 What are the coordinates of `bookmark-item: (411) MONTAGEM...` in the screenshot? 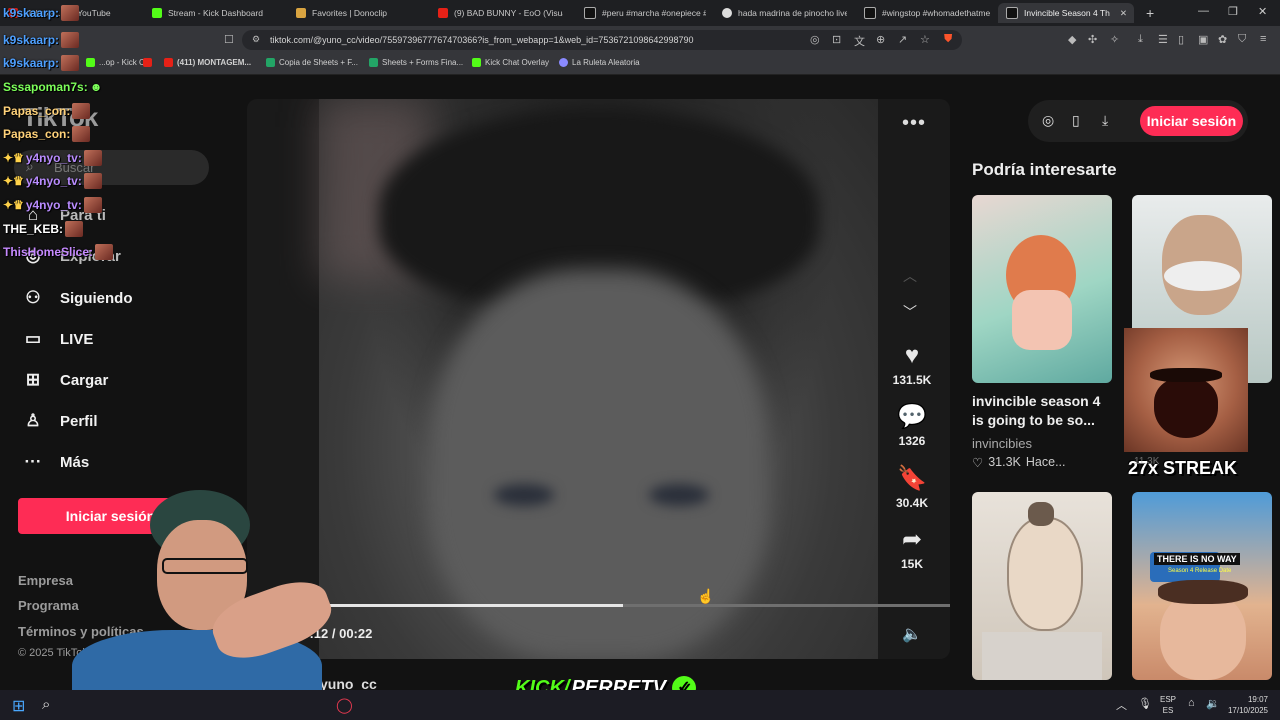 It's located at (207, 62).